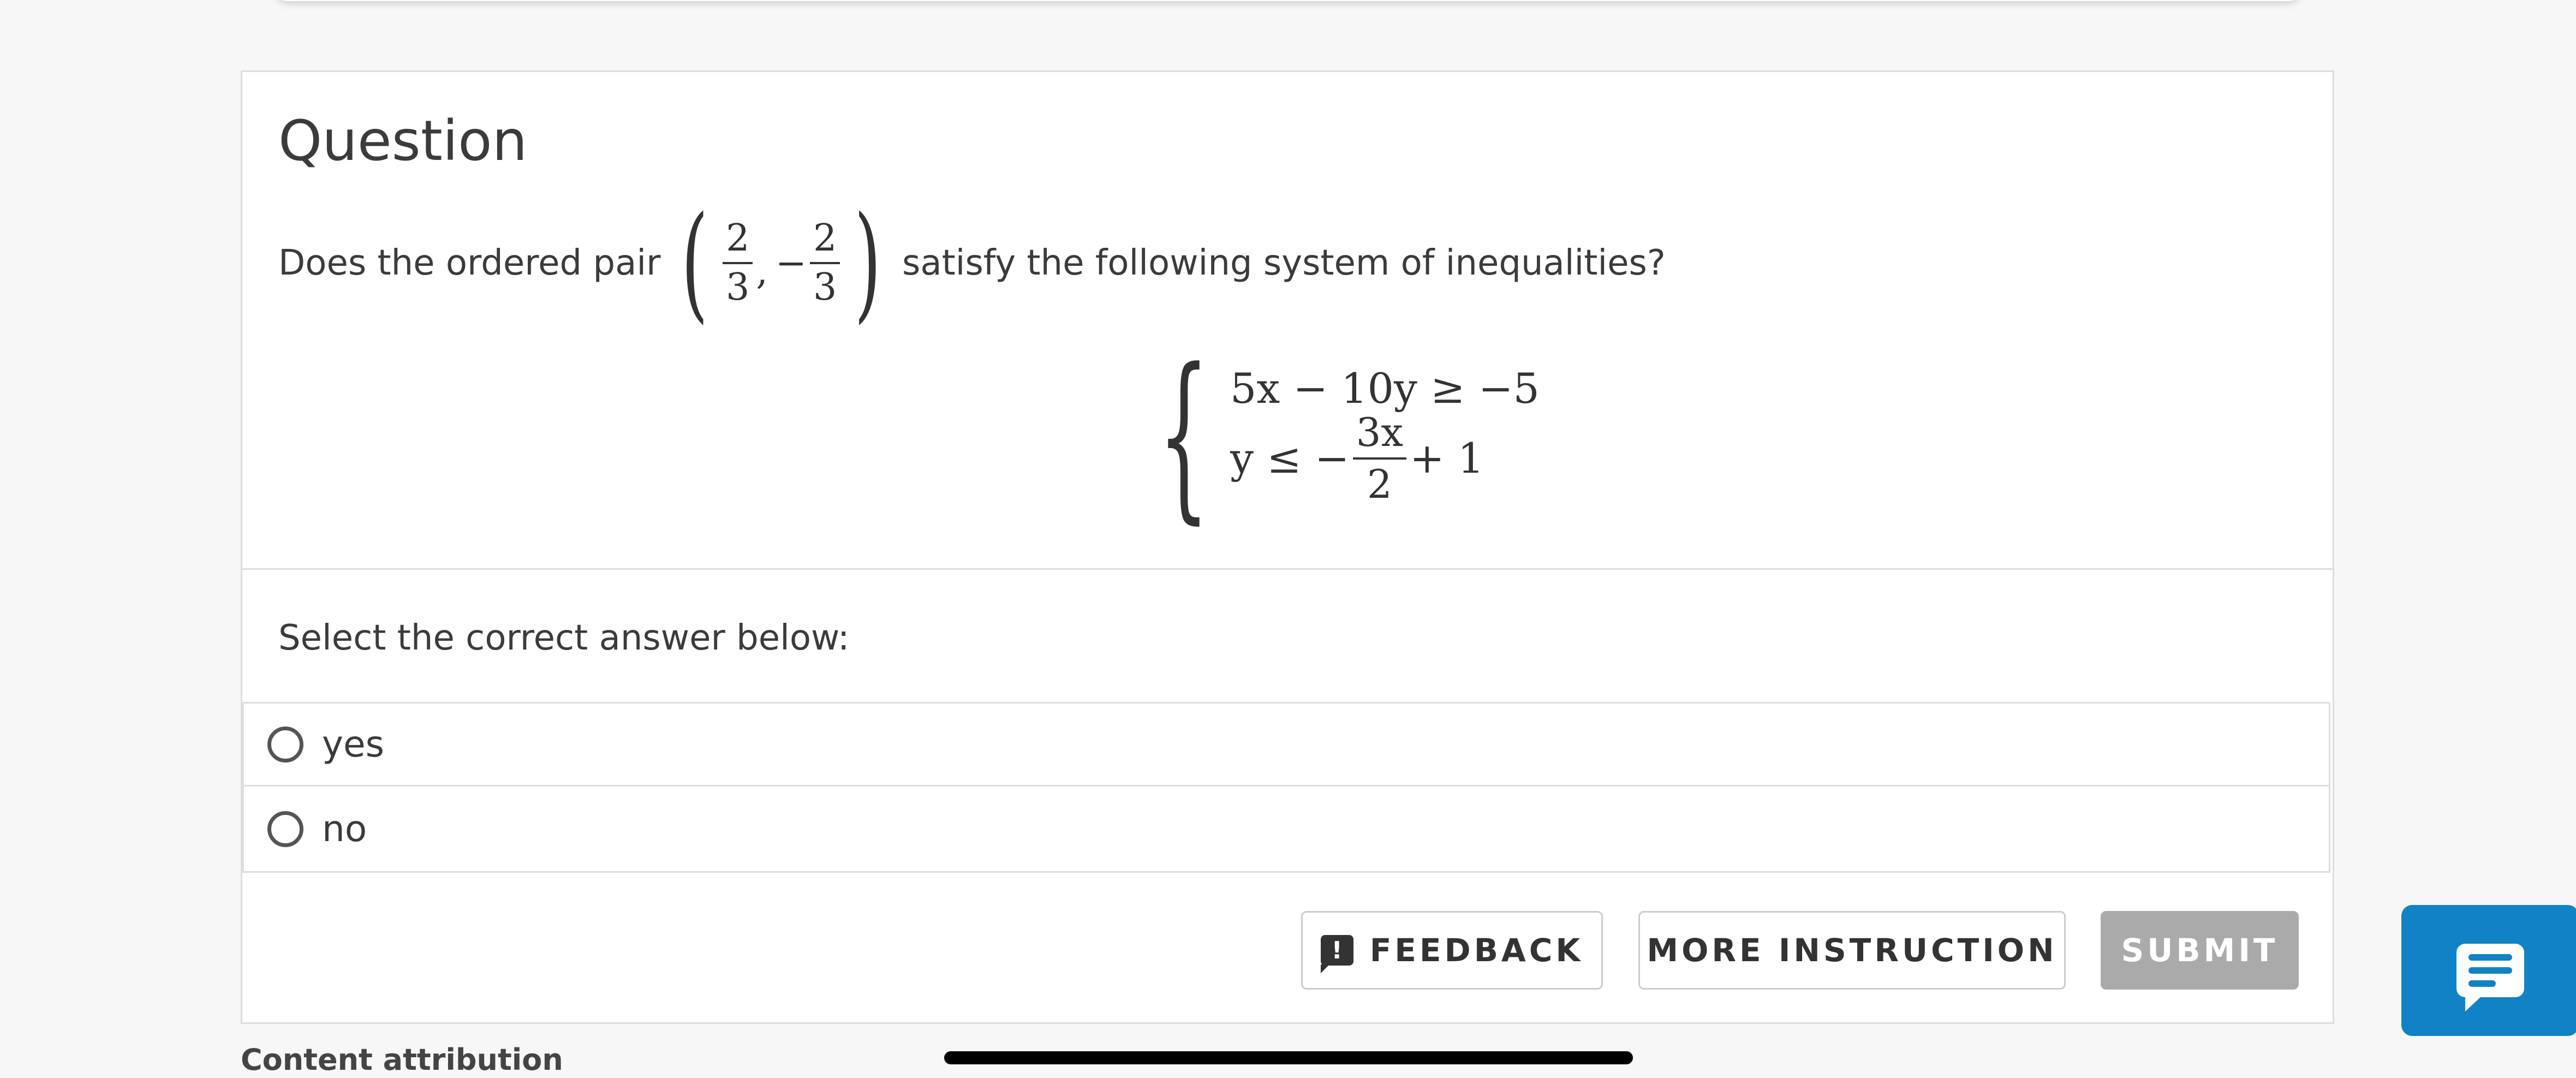  What do you see at coordinates (1287, 569) in the screenshot?
I see `section-divider` at bounding box center [1287, 569].